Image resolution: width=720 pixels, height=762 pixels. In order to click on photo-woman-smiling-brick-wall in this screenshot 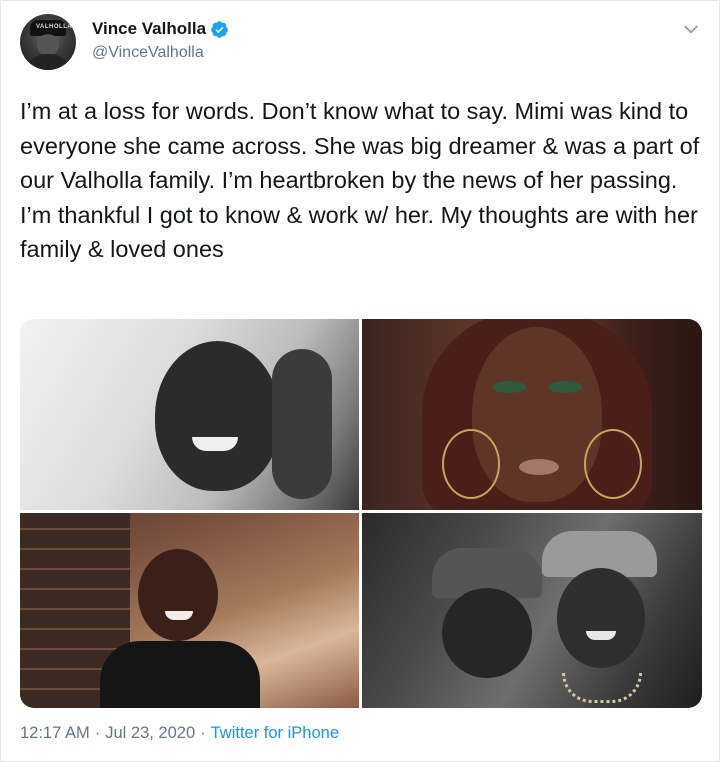, I will do `click(189, 610)`.